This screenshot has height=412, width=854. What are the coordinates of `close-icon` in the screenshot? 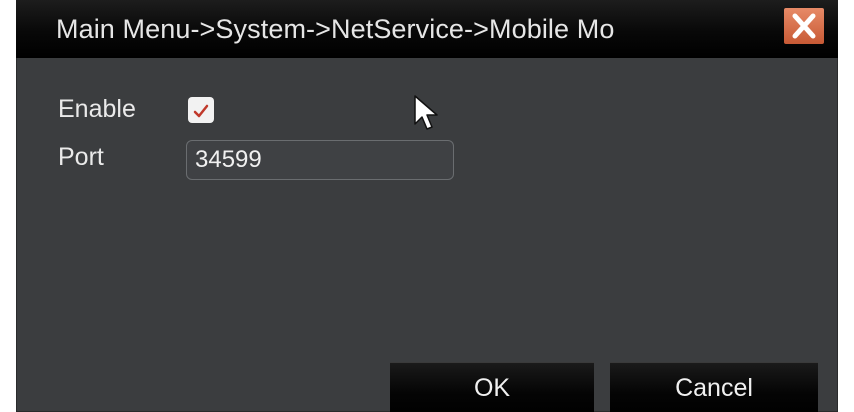 It's located at (804, 26).